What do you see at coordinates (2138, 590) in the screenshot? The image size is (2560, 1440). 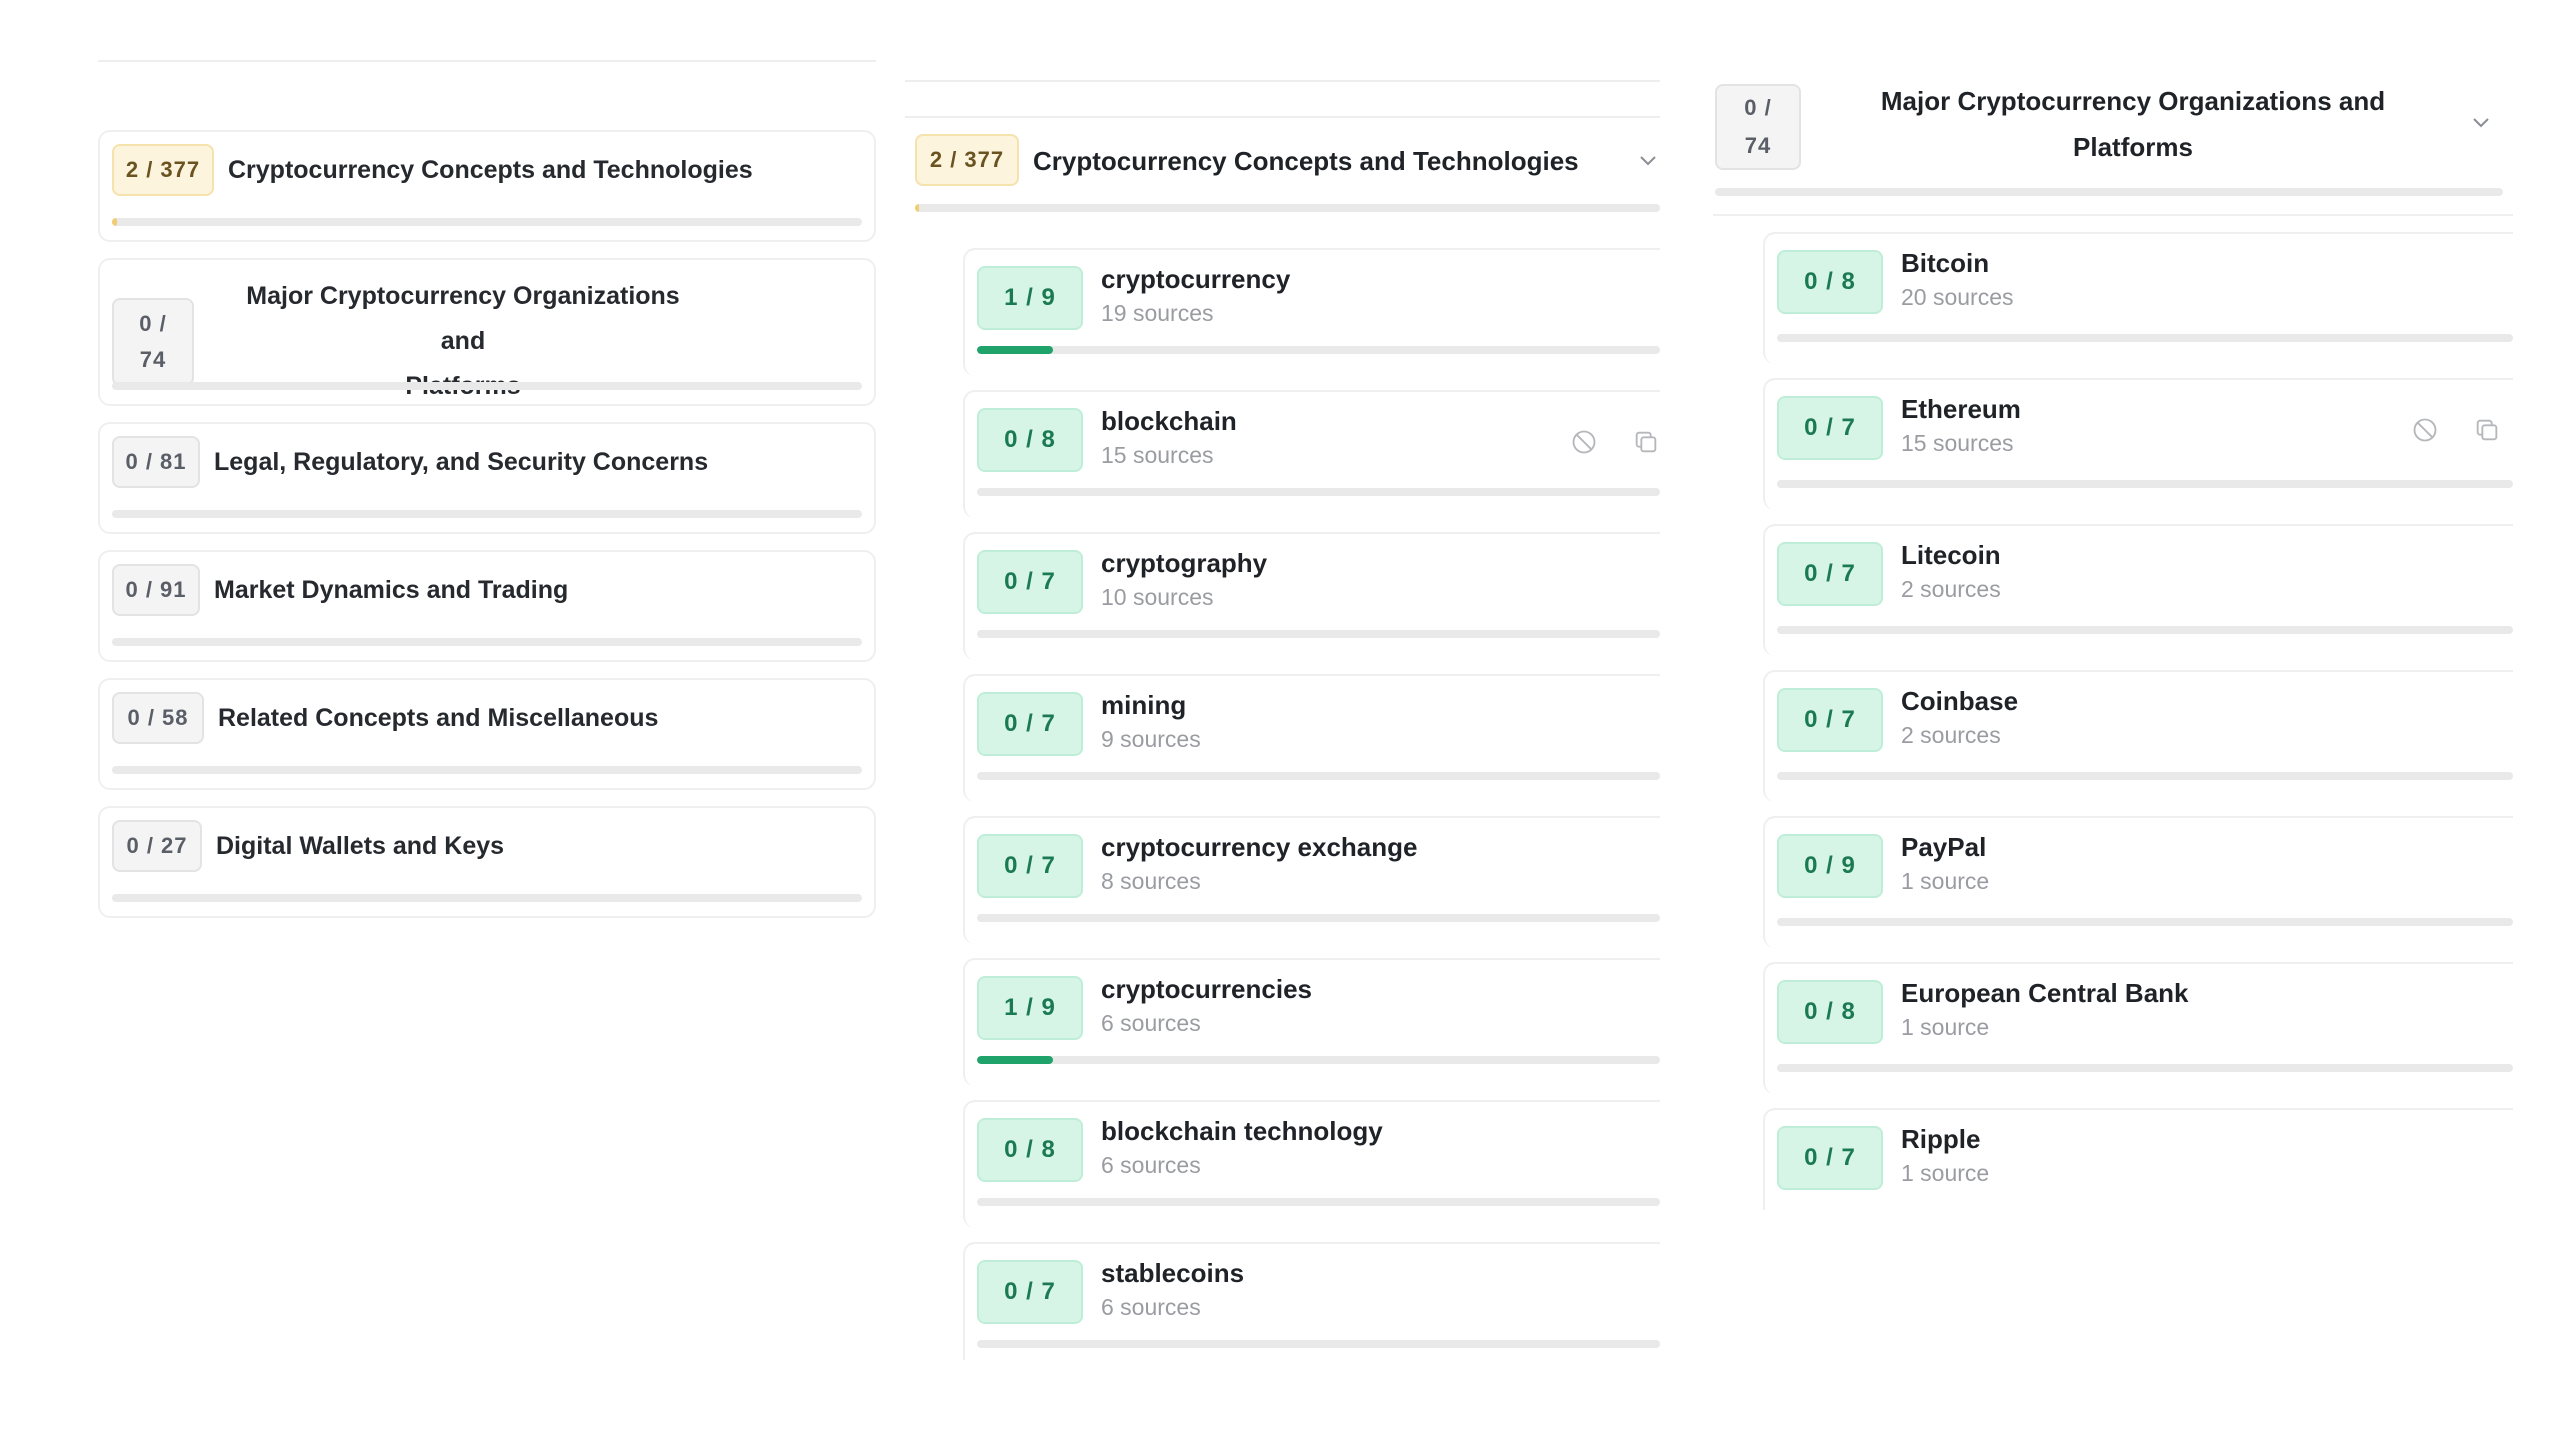 I see `organization-item: 0 / 7 Litecoin 2 sources` at bounding box center [2138, 590].